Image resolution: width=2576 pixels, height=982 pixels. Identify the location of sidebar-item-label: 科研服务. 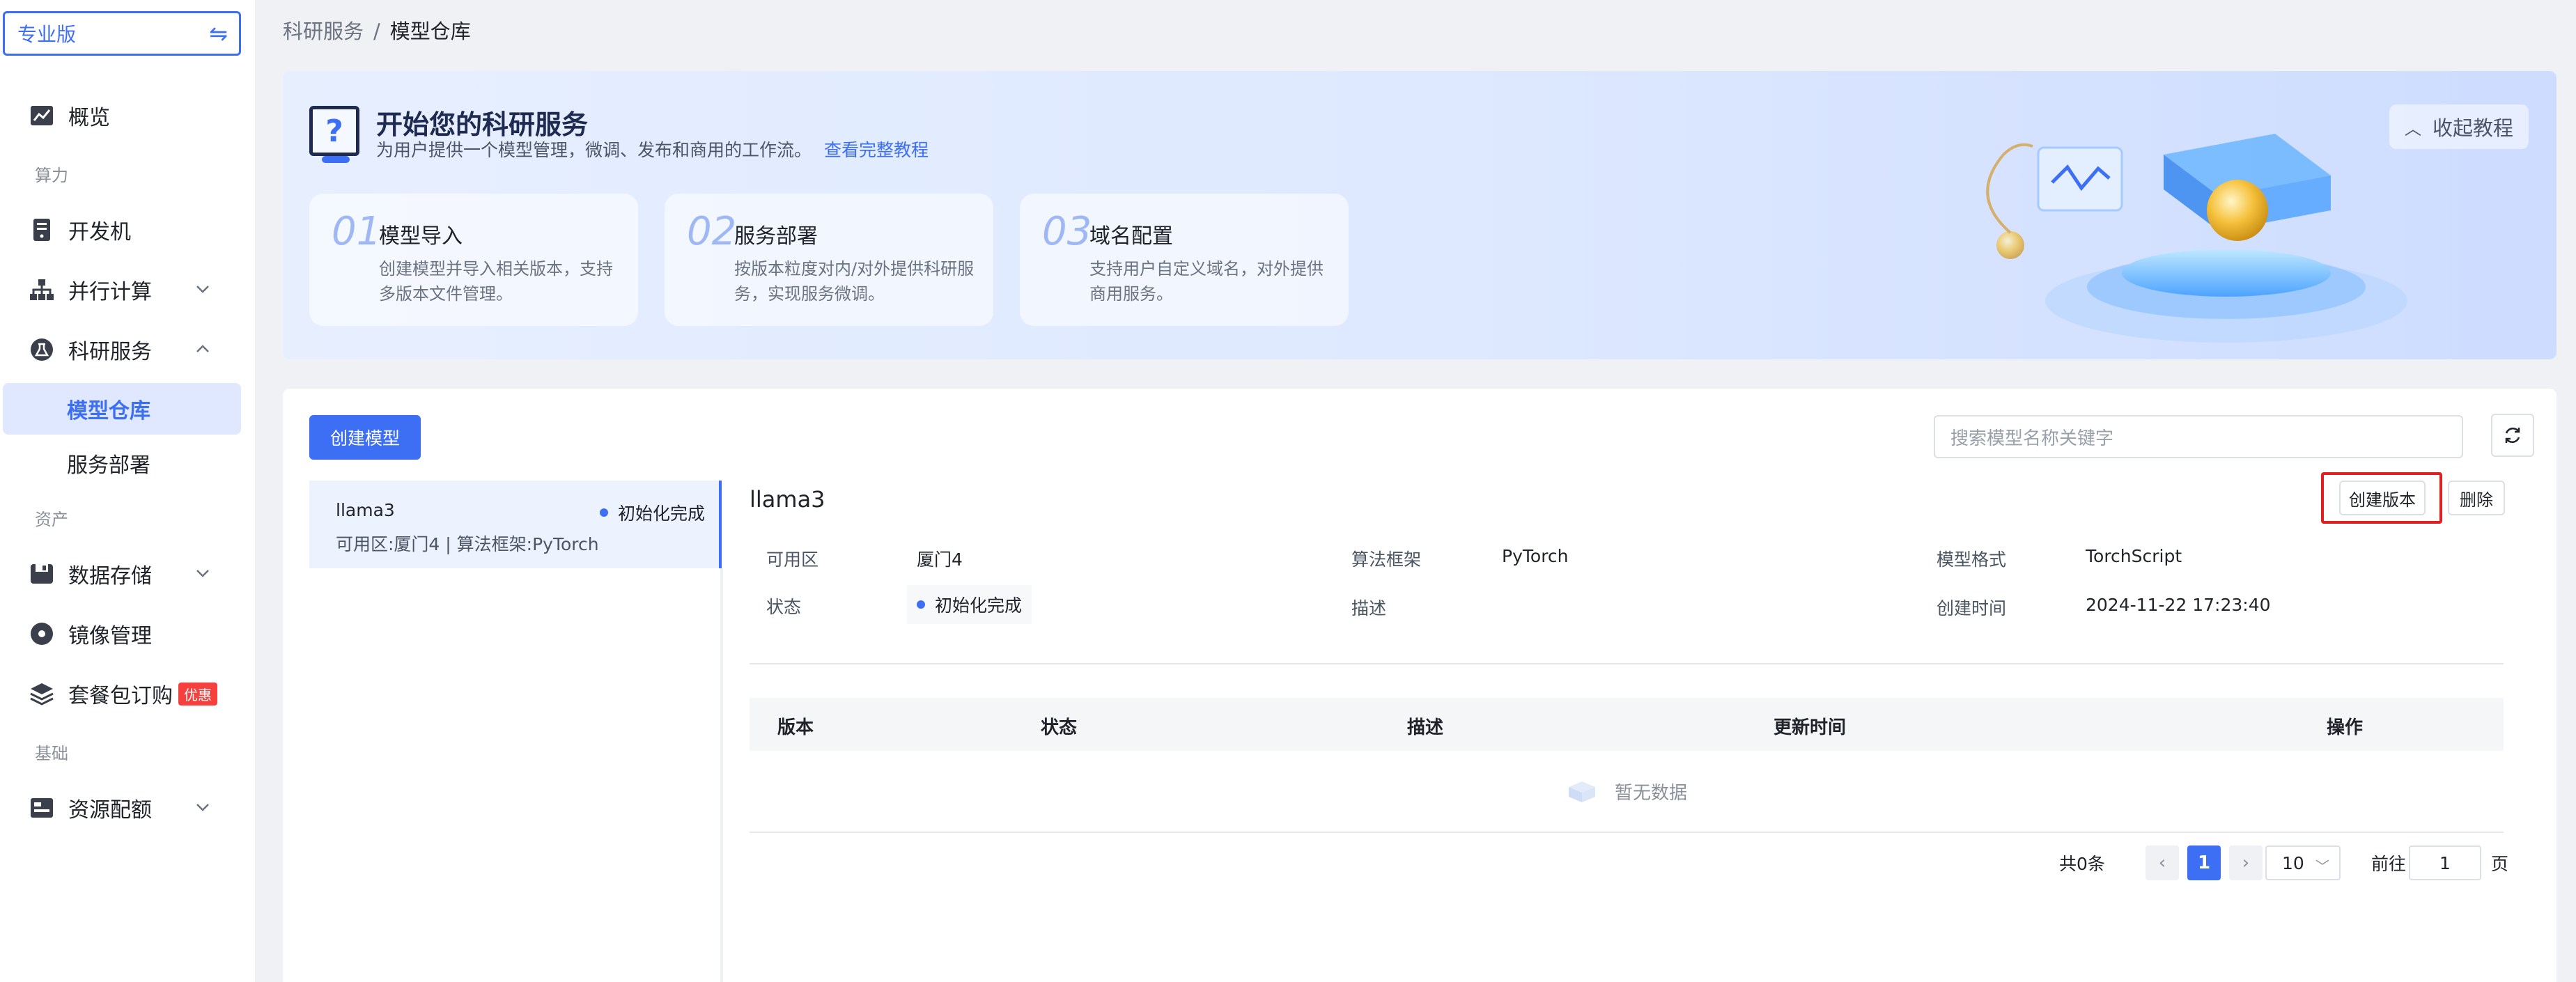
(110, 352).